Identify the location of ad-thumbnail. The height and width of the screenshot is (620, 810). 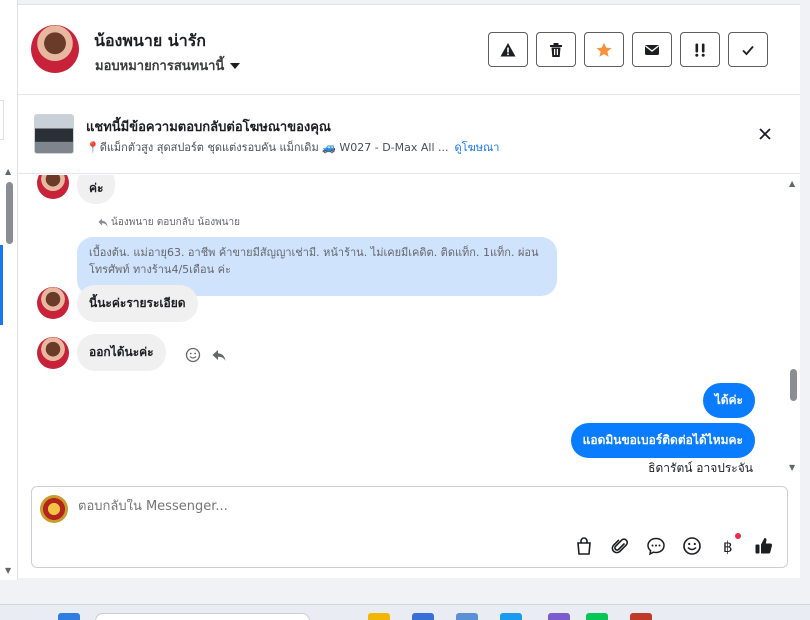
(54, 134).